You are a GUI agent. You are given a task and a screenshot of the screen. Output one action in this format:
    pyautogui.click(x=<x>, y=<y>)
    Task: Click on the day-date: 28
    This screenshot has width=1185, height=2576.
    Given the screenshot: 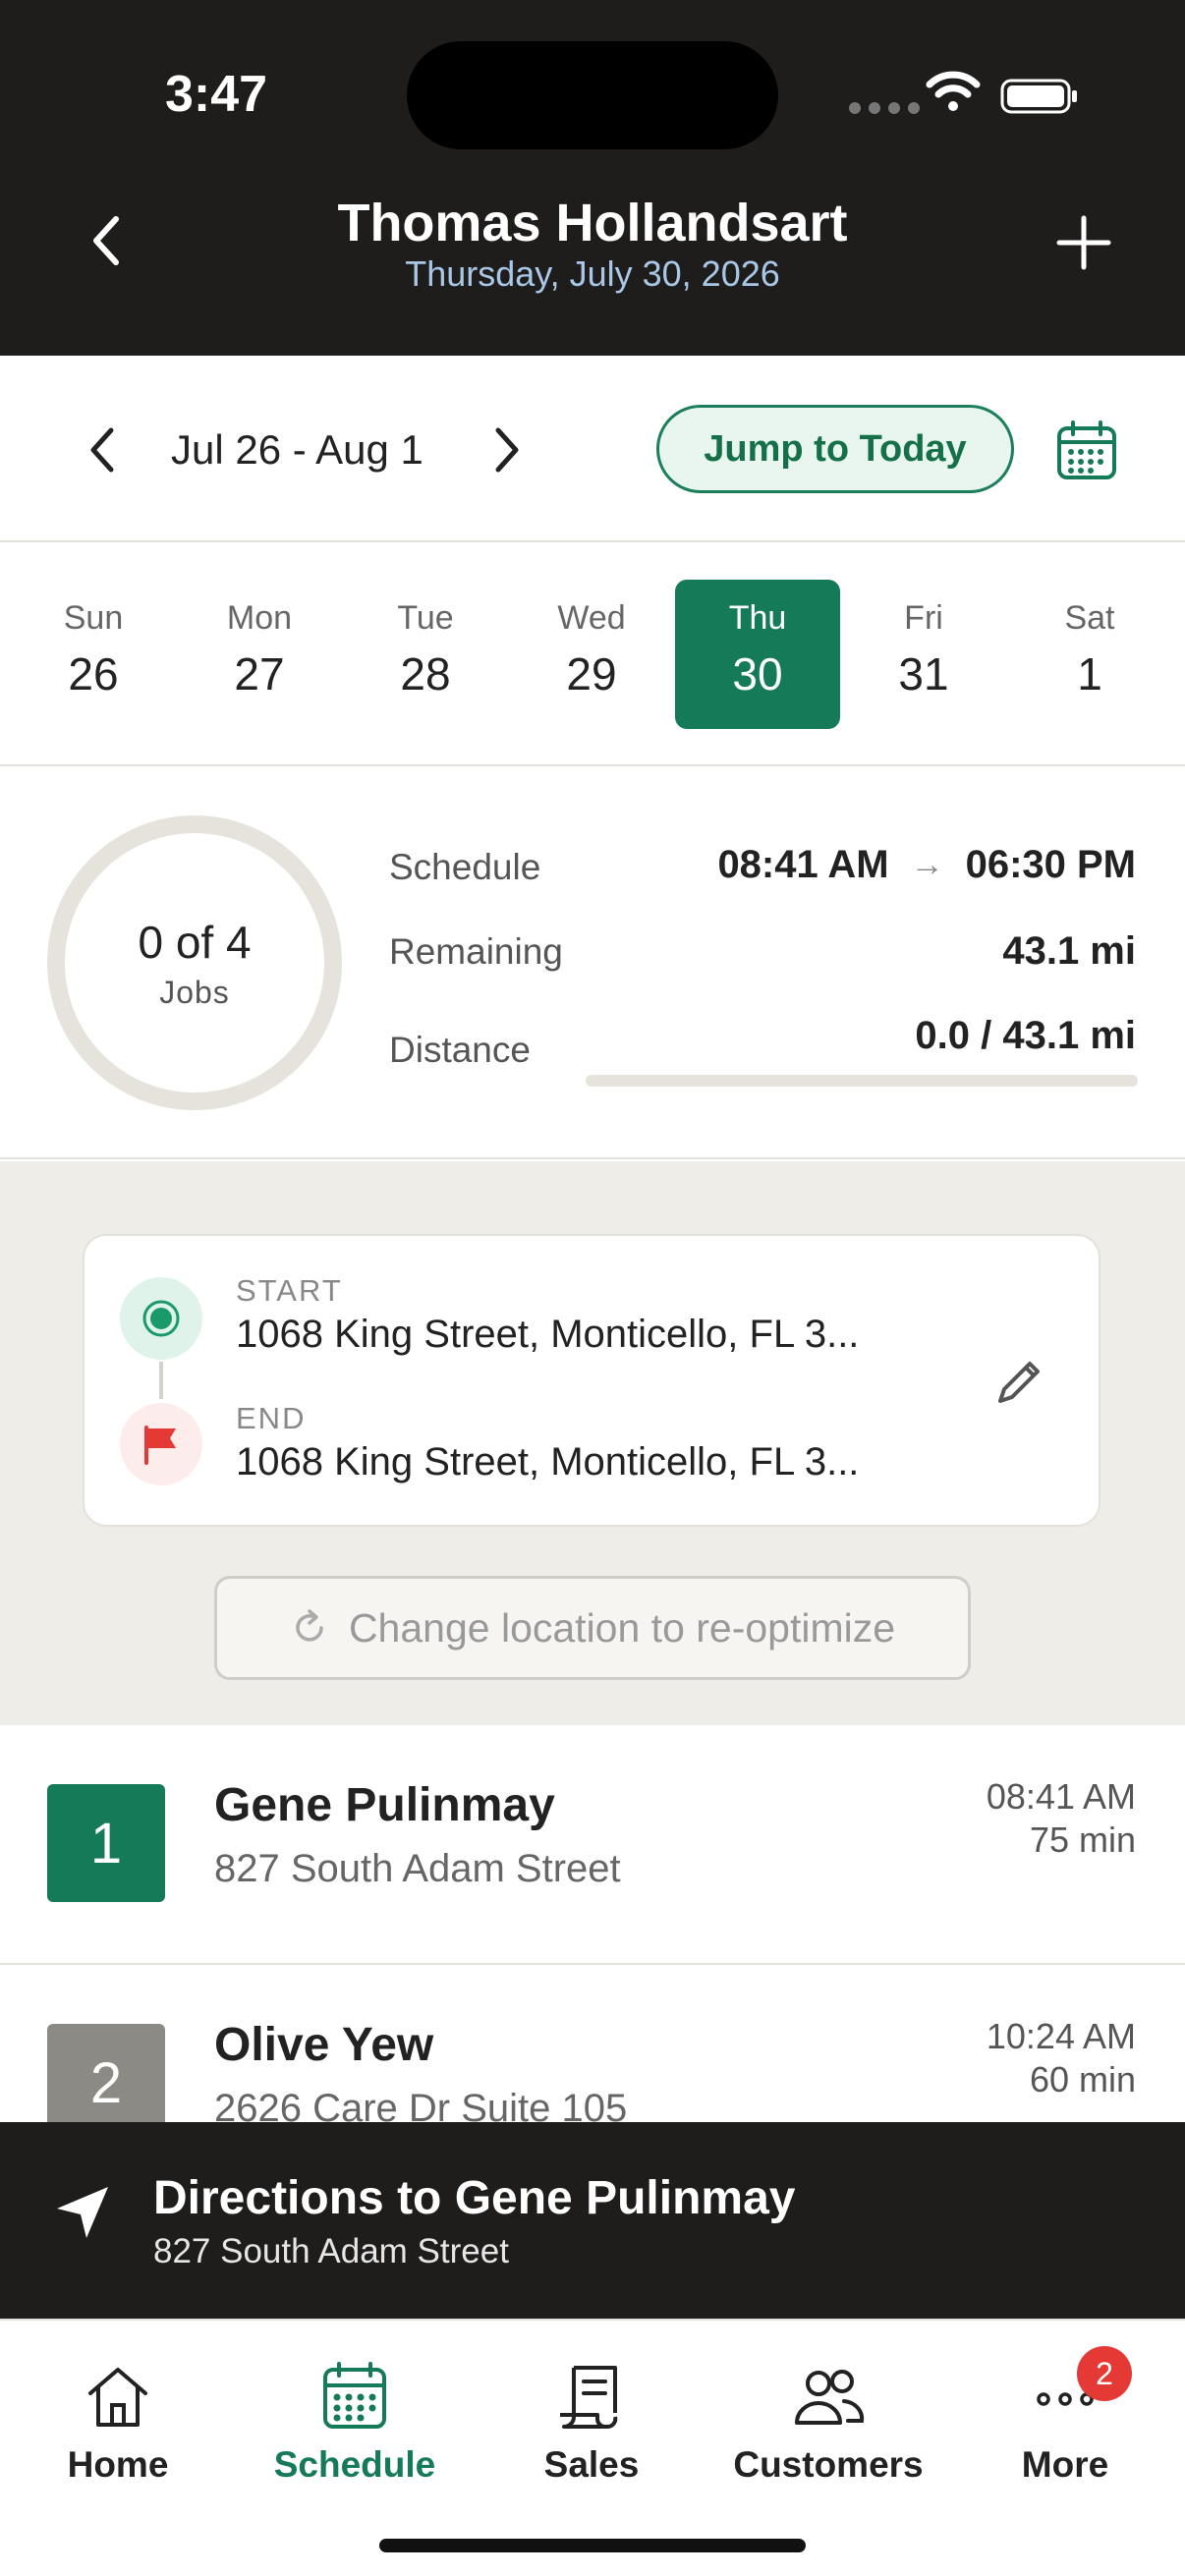 What is the action you would take?
    pyautogui.click(x=426, y=674)
    